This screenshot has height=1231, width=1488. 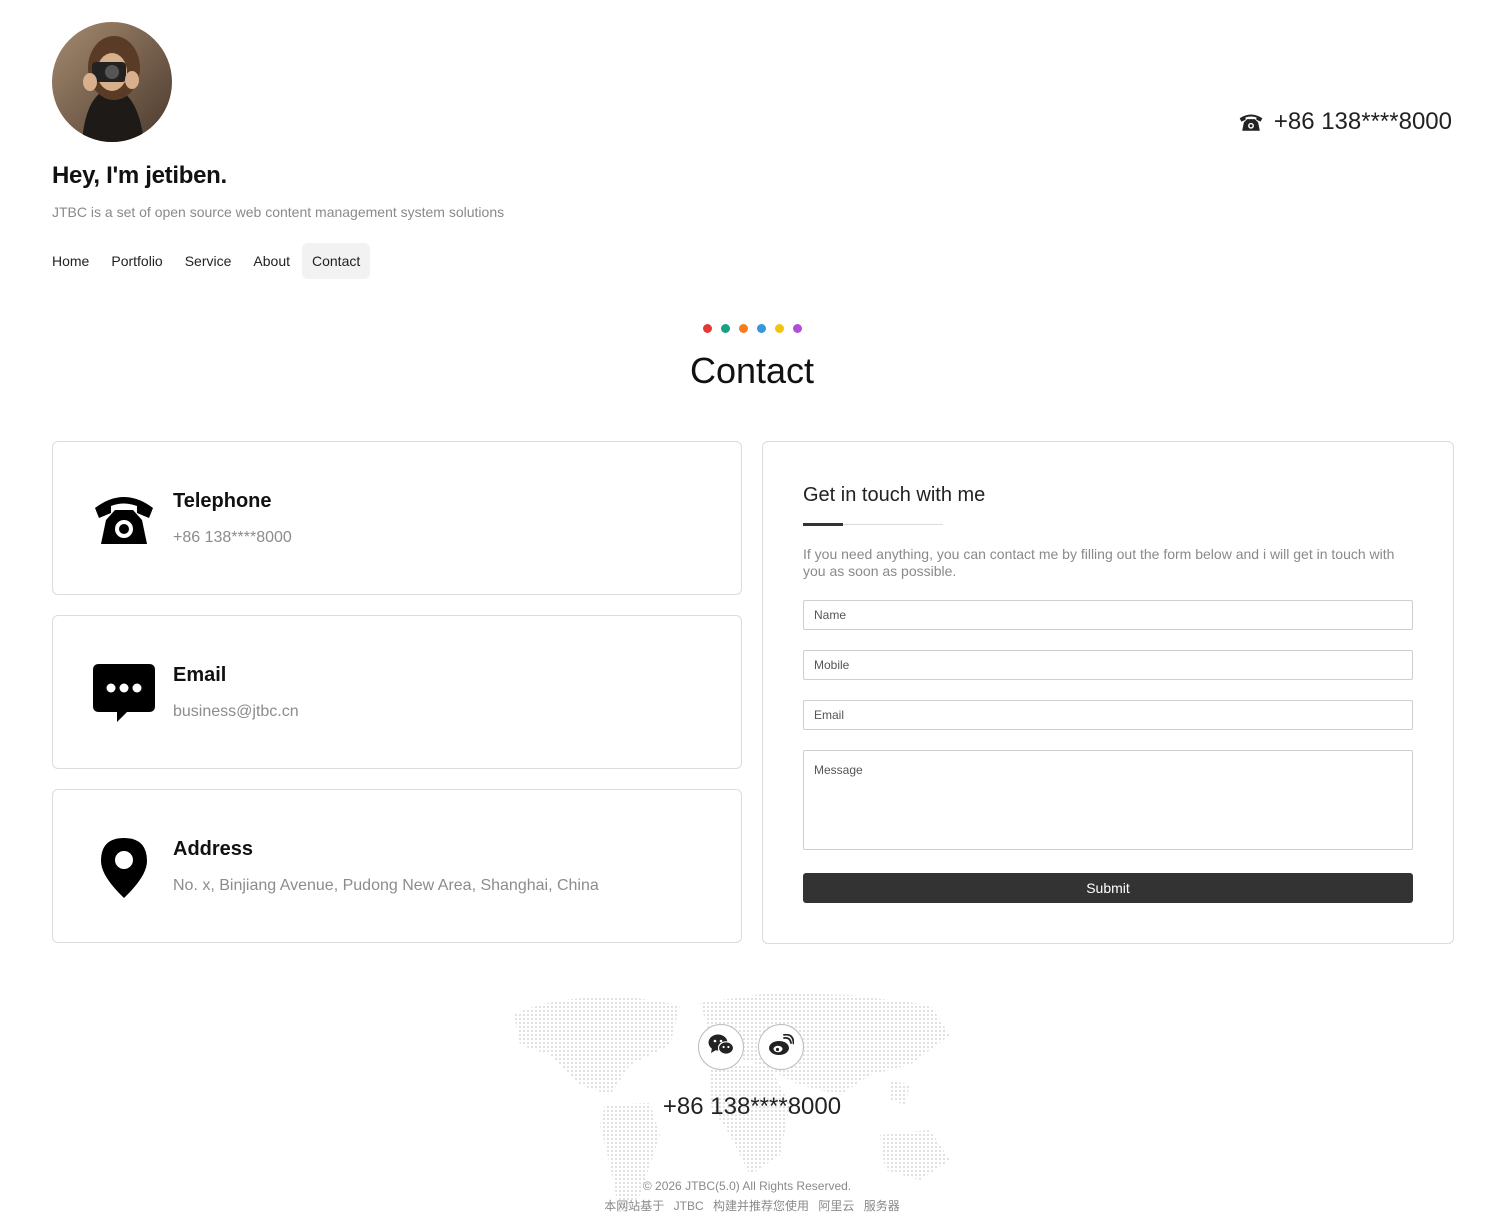 What do you see at coordinates (139, 175) in the screenshot?
I see `page-heading: Hey, I'm jetiben.` at bounding box center [139, 175].